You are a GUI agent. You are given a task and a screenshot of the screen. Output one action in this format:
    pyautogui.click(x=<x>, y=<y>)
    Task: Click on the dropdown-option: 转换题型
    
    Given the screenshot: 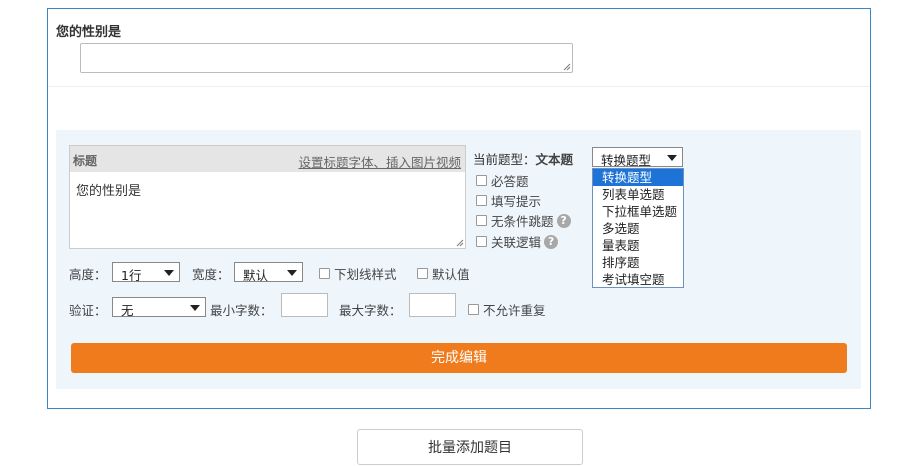 What is the action you would take?
    pyautogui.click(x=638, y=177)
    